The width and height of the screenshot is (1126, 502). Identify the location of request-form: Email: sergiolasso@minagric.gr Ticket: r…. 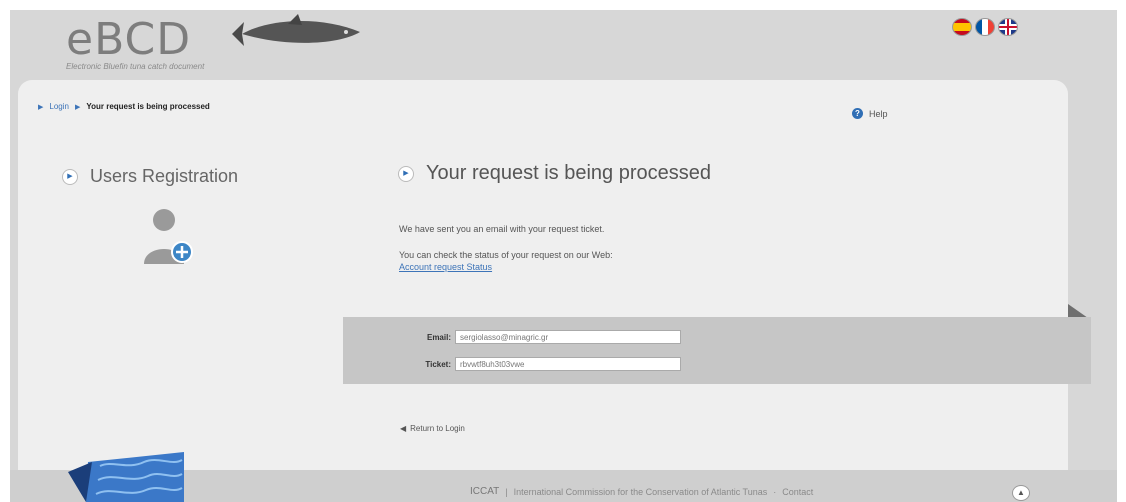
(717, 350).